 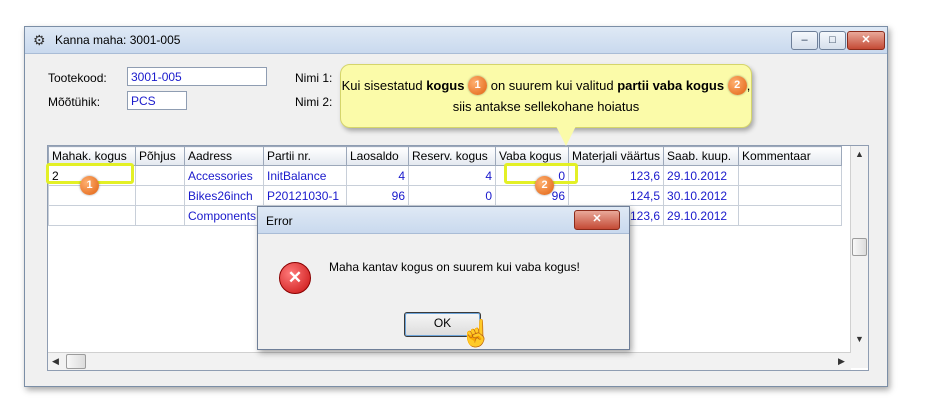 I want to click on cell-free: 96, so click(x=532, y=195).